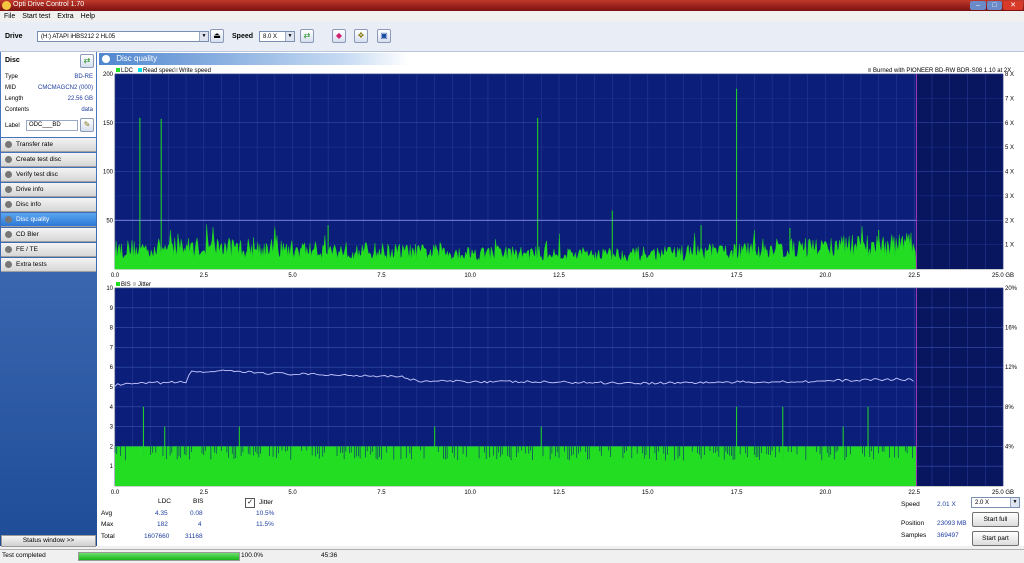 The height and width of the screenshot is (563, 1024). Describe the element at coordinates (87, 125) in the screenshot. I see `edit-label-button: ✎` at that location.